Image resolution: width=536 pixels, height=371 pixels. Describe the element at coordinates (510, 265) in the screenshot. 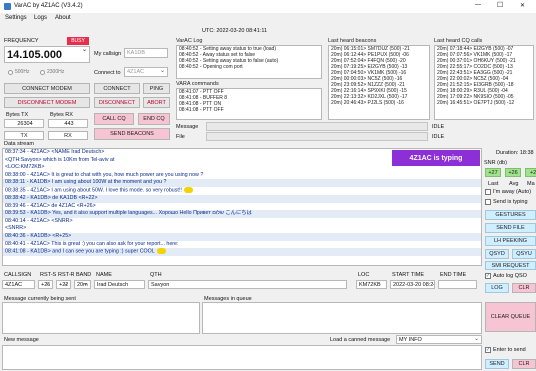

I see `smi-request-button: SMI REQUEST` at that location.